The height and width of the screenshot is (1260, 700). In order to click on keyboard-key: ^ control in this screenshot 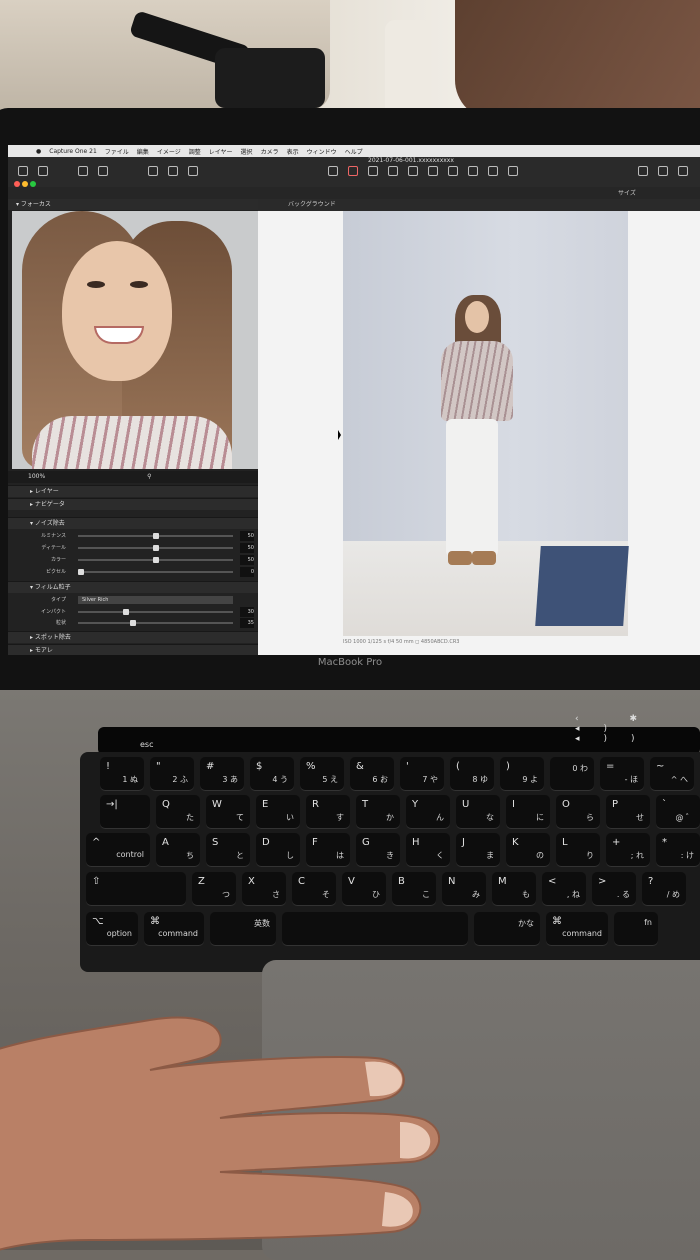, I will do `click(118, 850)`.